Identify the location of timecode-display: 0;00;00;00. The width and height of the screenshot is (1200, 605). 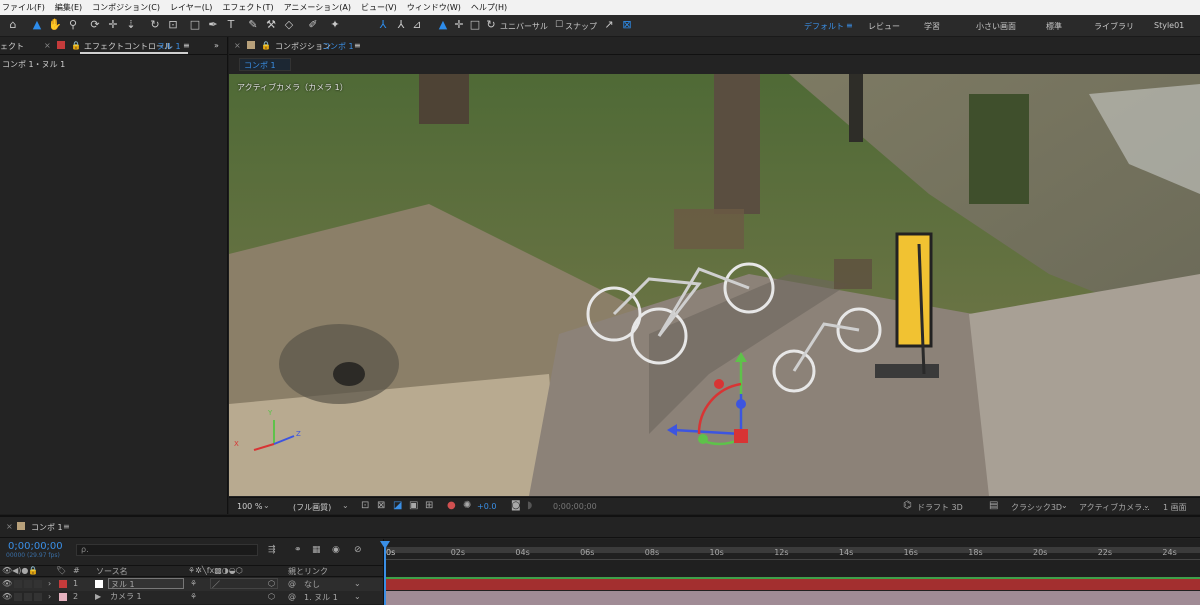
(575, 506).